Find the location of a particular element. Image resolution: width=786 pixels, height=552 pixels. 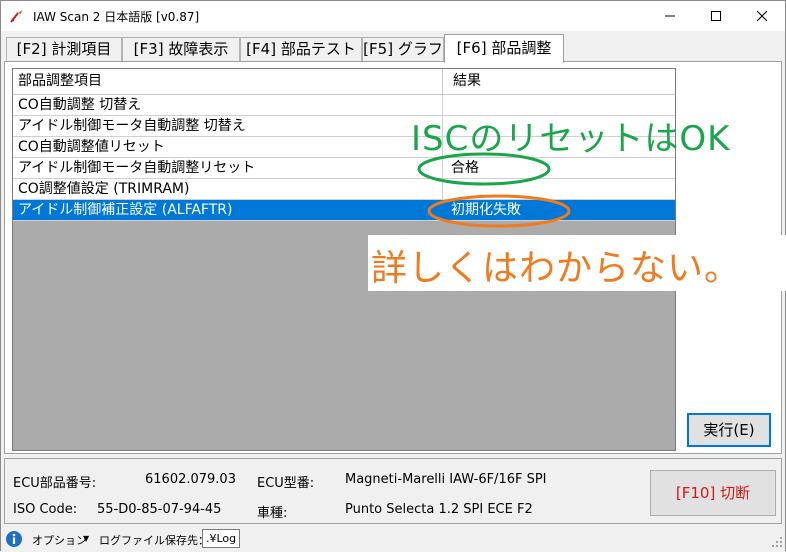

app-icon is located at coordinates (17, 16).